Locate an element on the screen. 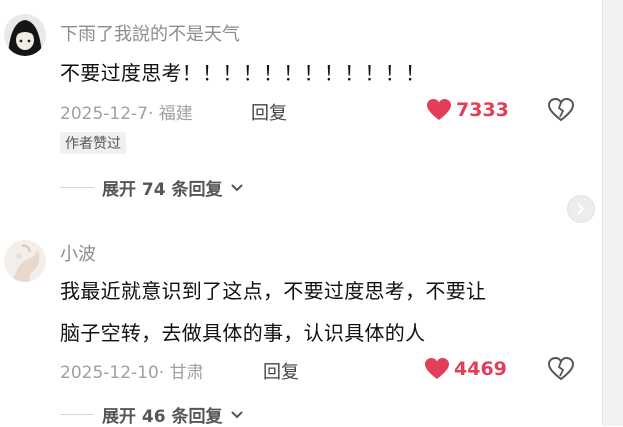 This screenshot has width=623, height=427. right-panel-edge is located at coordinates (612, 213).